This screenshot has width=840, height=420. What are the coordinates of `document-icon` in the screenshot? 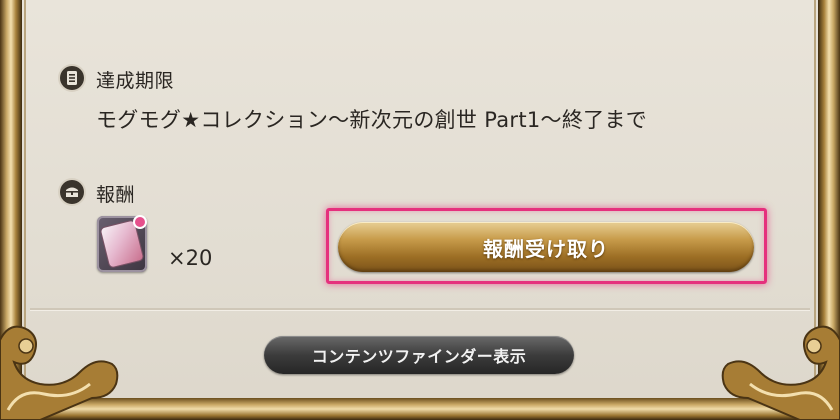 It's located at (72, 78).